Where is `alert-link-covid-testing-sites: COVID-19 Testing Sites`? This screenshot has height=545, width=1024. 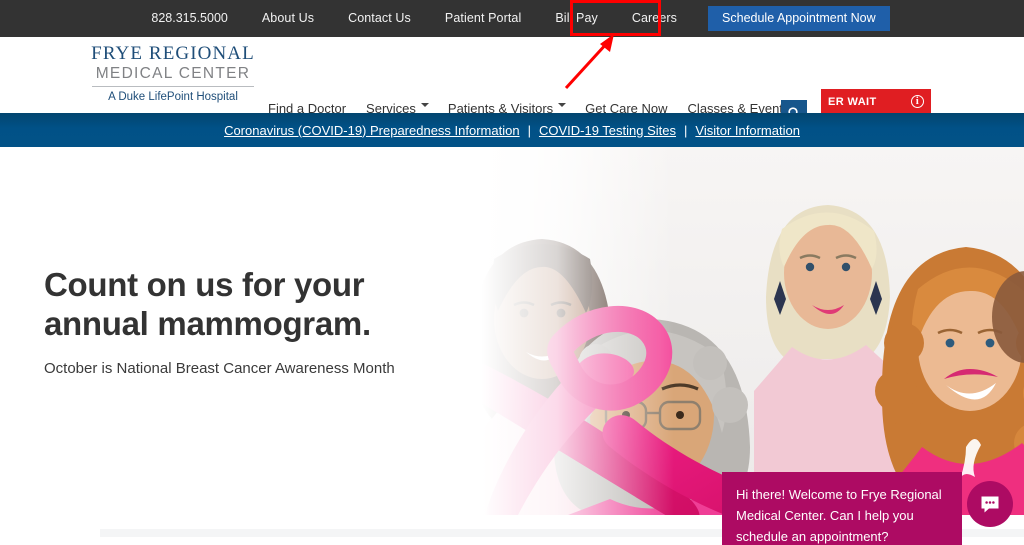 alert-link-covid-testing-sites: COVID-19 Testing Sites is located at coordinates (607, 130).